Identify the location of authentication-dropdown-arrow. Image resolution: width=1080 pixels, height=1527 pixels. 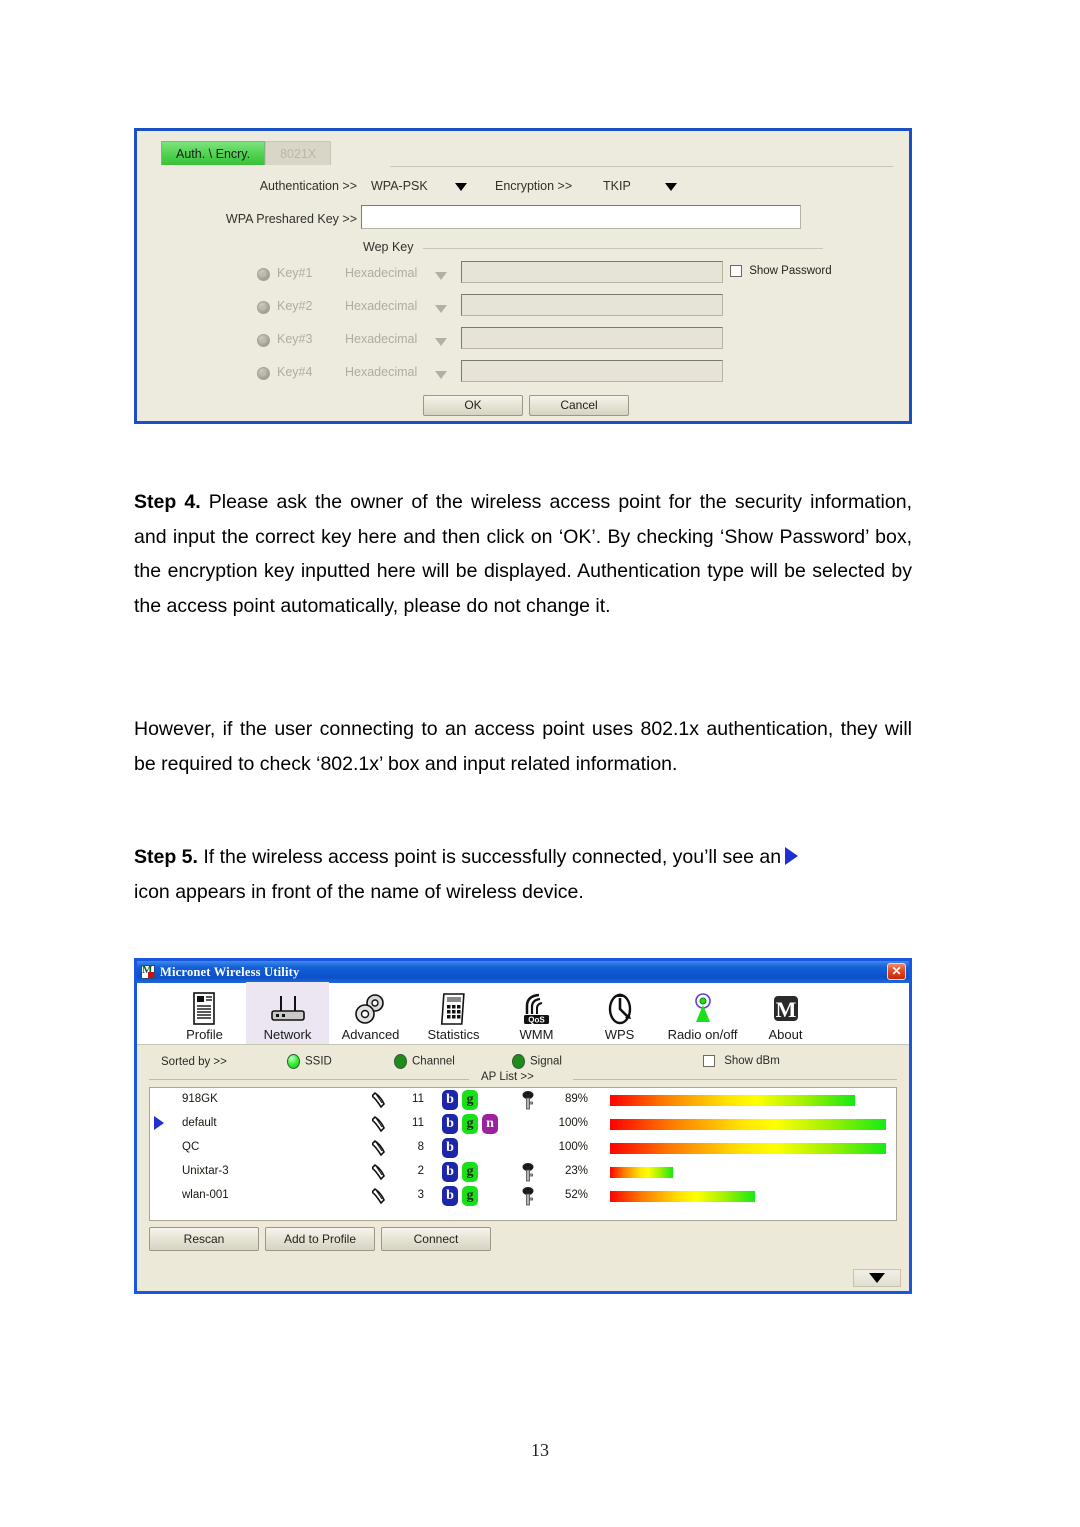
(461, 186).